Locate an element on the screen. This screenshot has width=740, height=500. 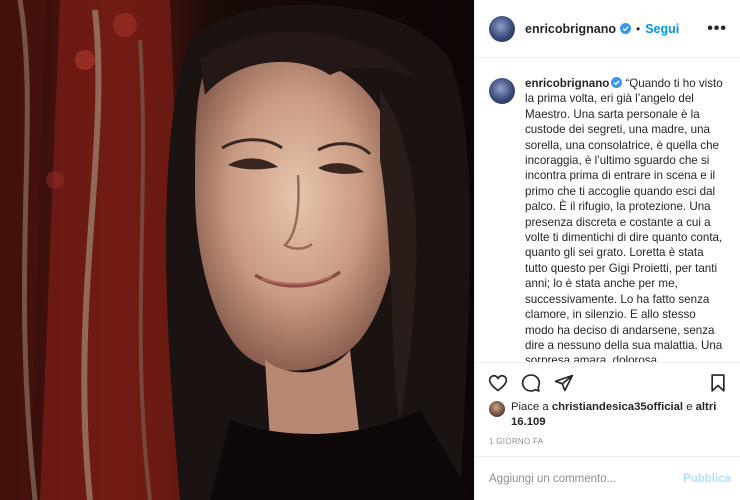
bookmark-icon is located at coordinates (718, 383).